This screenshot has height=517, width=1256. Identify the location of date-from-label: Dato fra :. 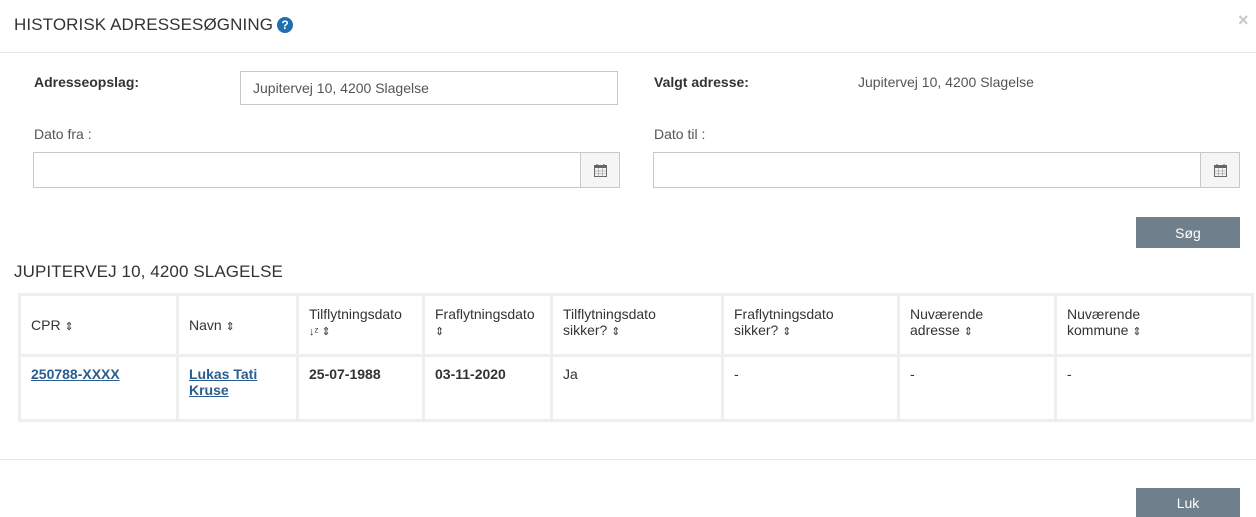
(63, 134).